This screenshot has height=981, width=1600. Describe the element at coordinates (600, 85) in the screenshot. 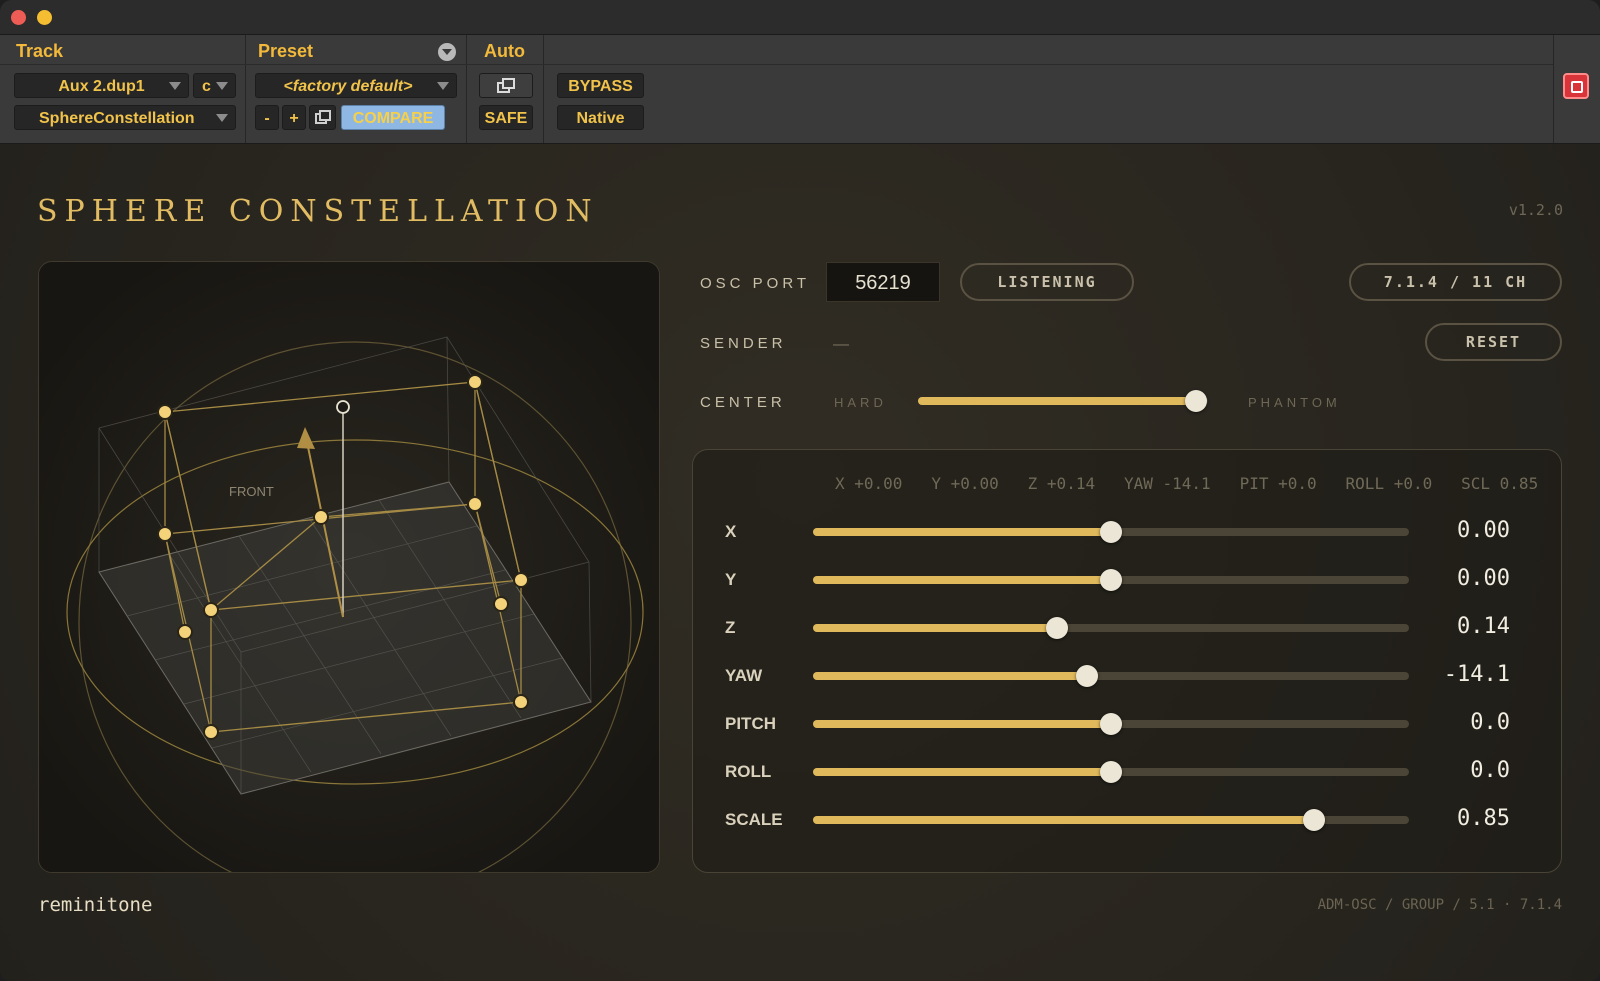

I see `bypass-button: BYPASS` at that location.